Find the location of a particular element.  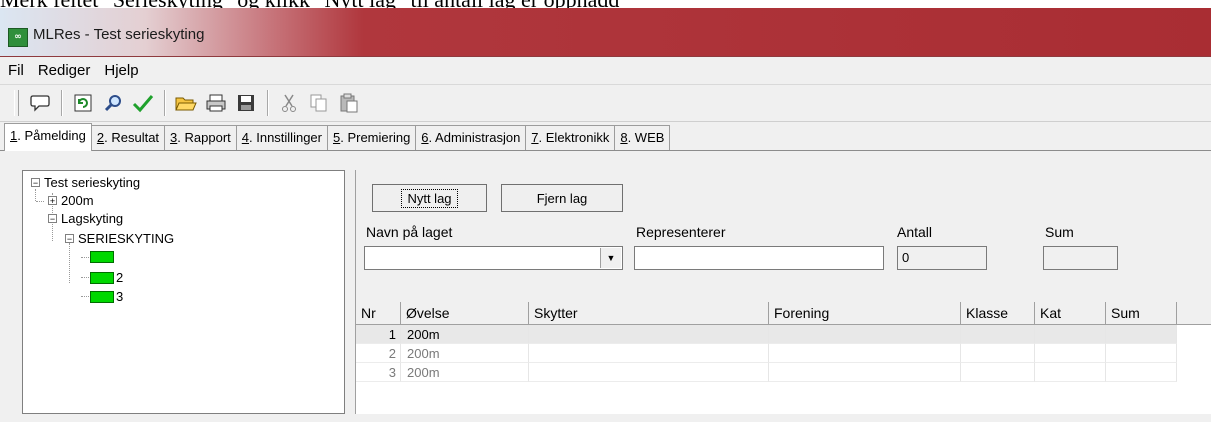

col-header-forening: Forening is located at coordinates (865, 313).